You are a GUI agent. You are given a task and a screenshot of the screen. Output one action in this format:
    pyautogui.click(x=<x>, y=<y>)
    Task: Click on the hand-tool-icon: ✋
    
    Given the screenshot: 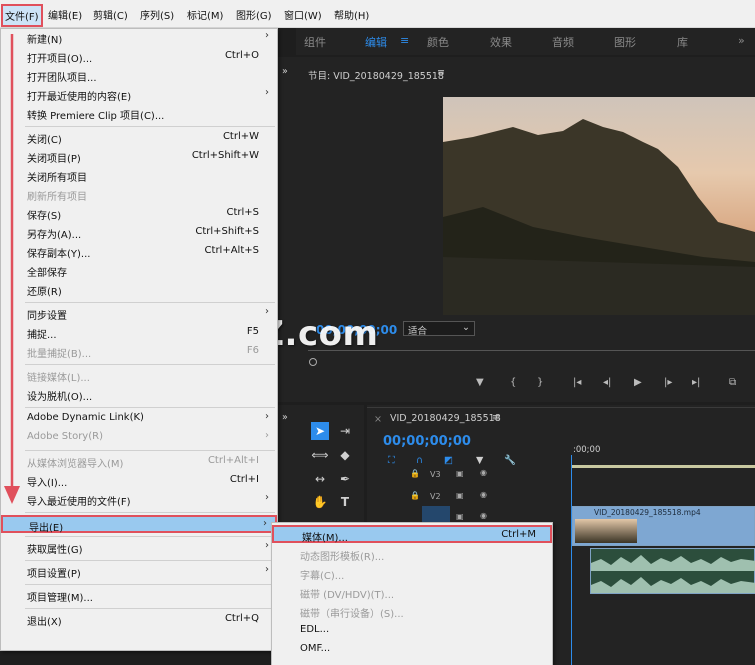 What is the action you would take?
    pyautogui.click(x=320, y=502)
    